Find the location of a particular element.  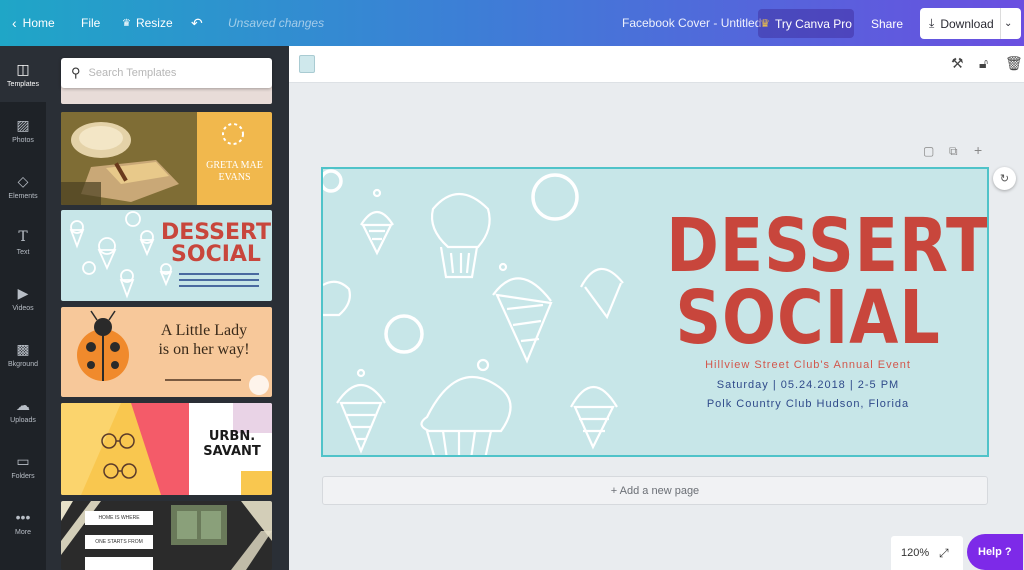

rail-label: Folders is located at coordinates (23, 476).